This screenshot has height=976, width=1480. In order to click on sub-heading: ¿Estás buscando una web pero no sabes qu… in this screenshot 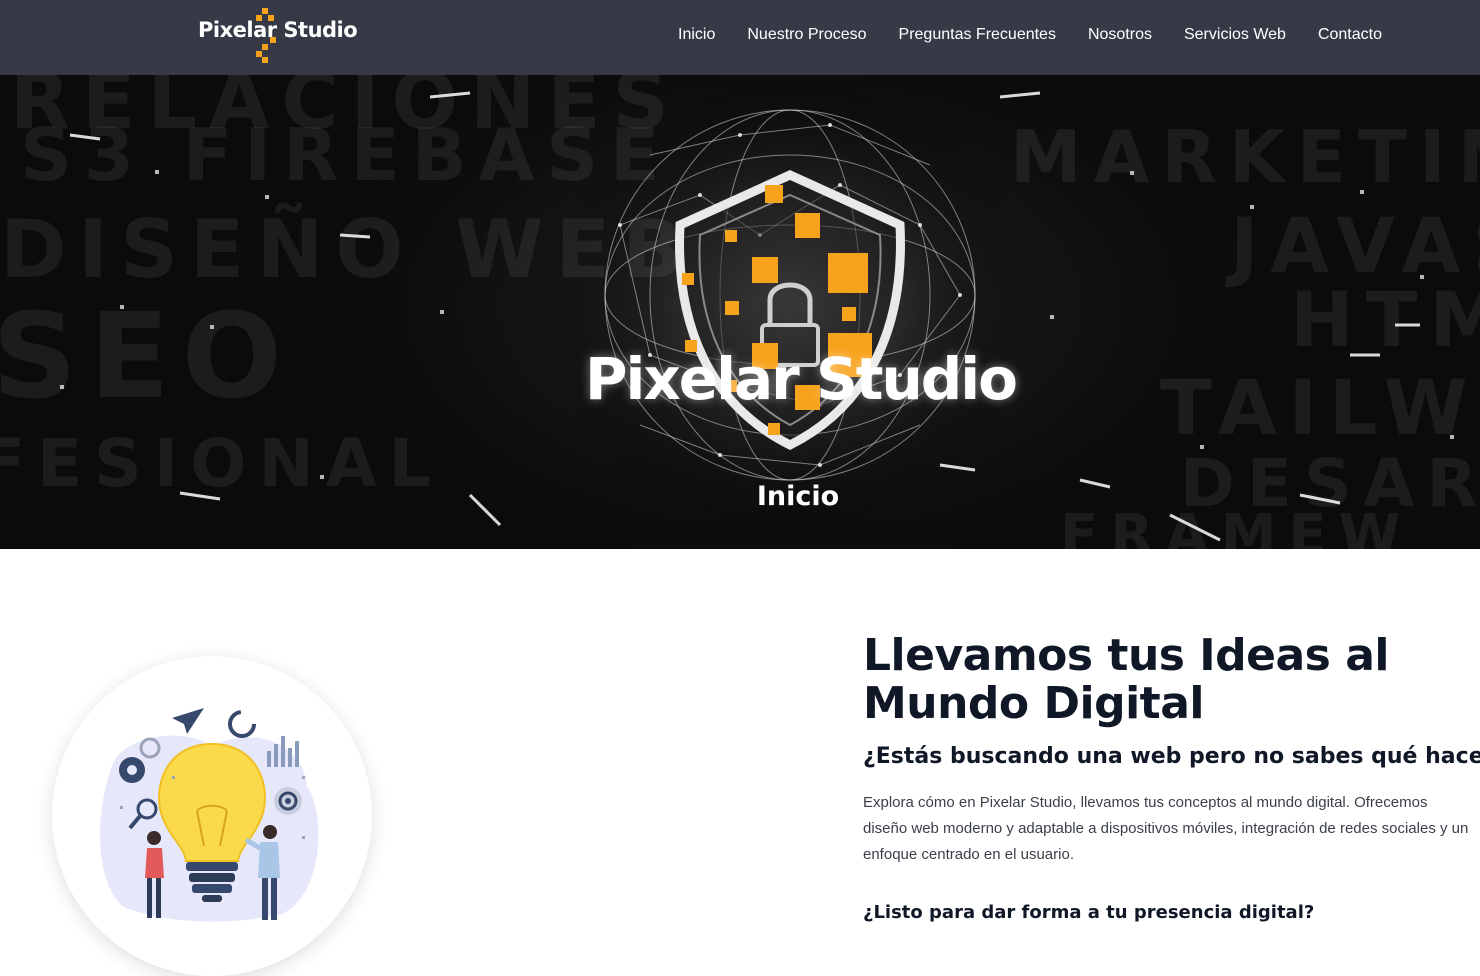, I will do `click(1171, 756)`.